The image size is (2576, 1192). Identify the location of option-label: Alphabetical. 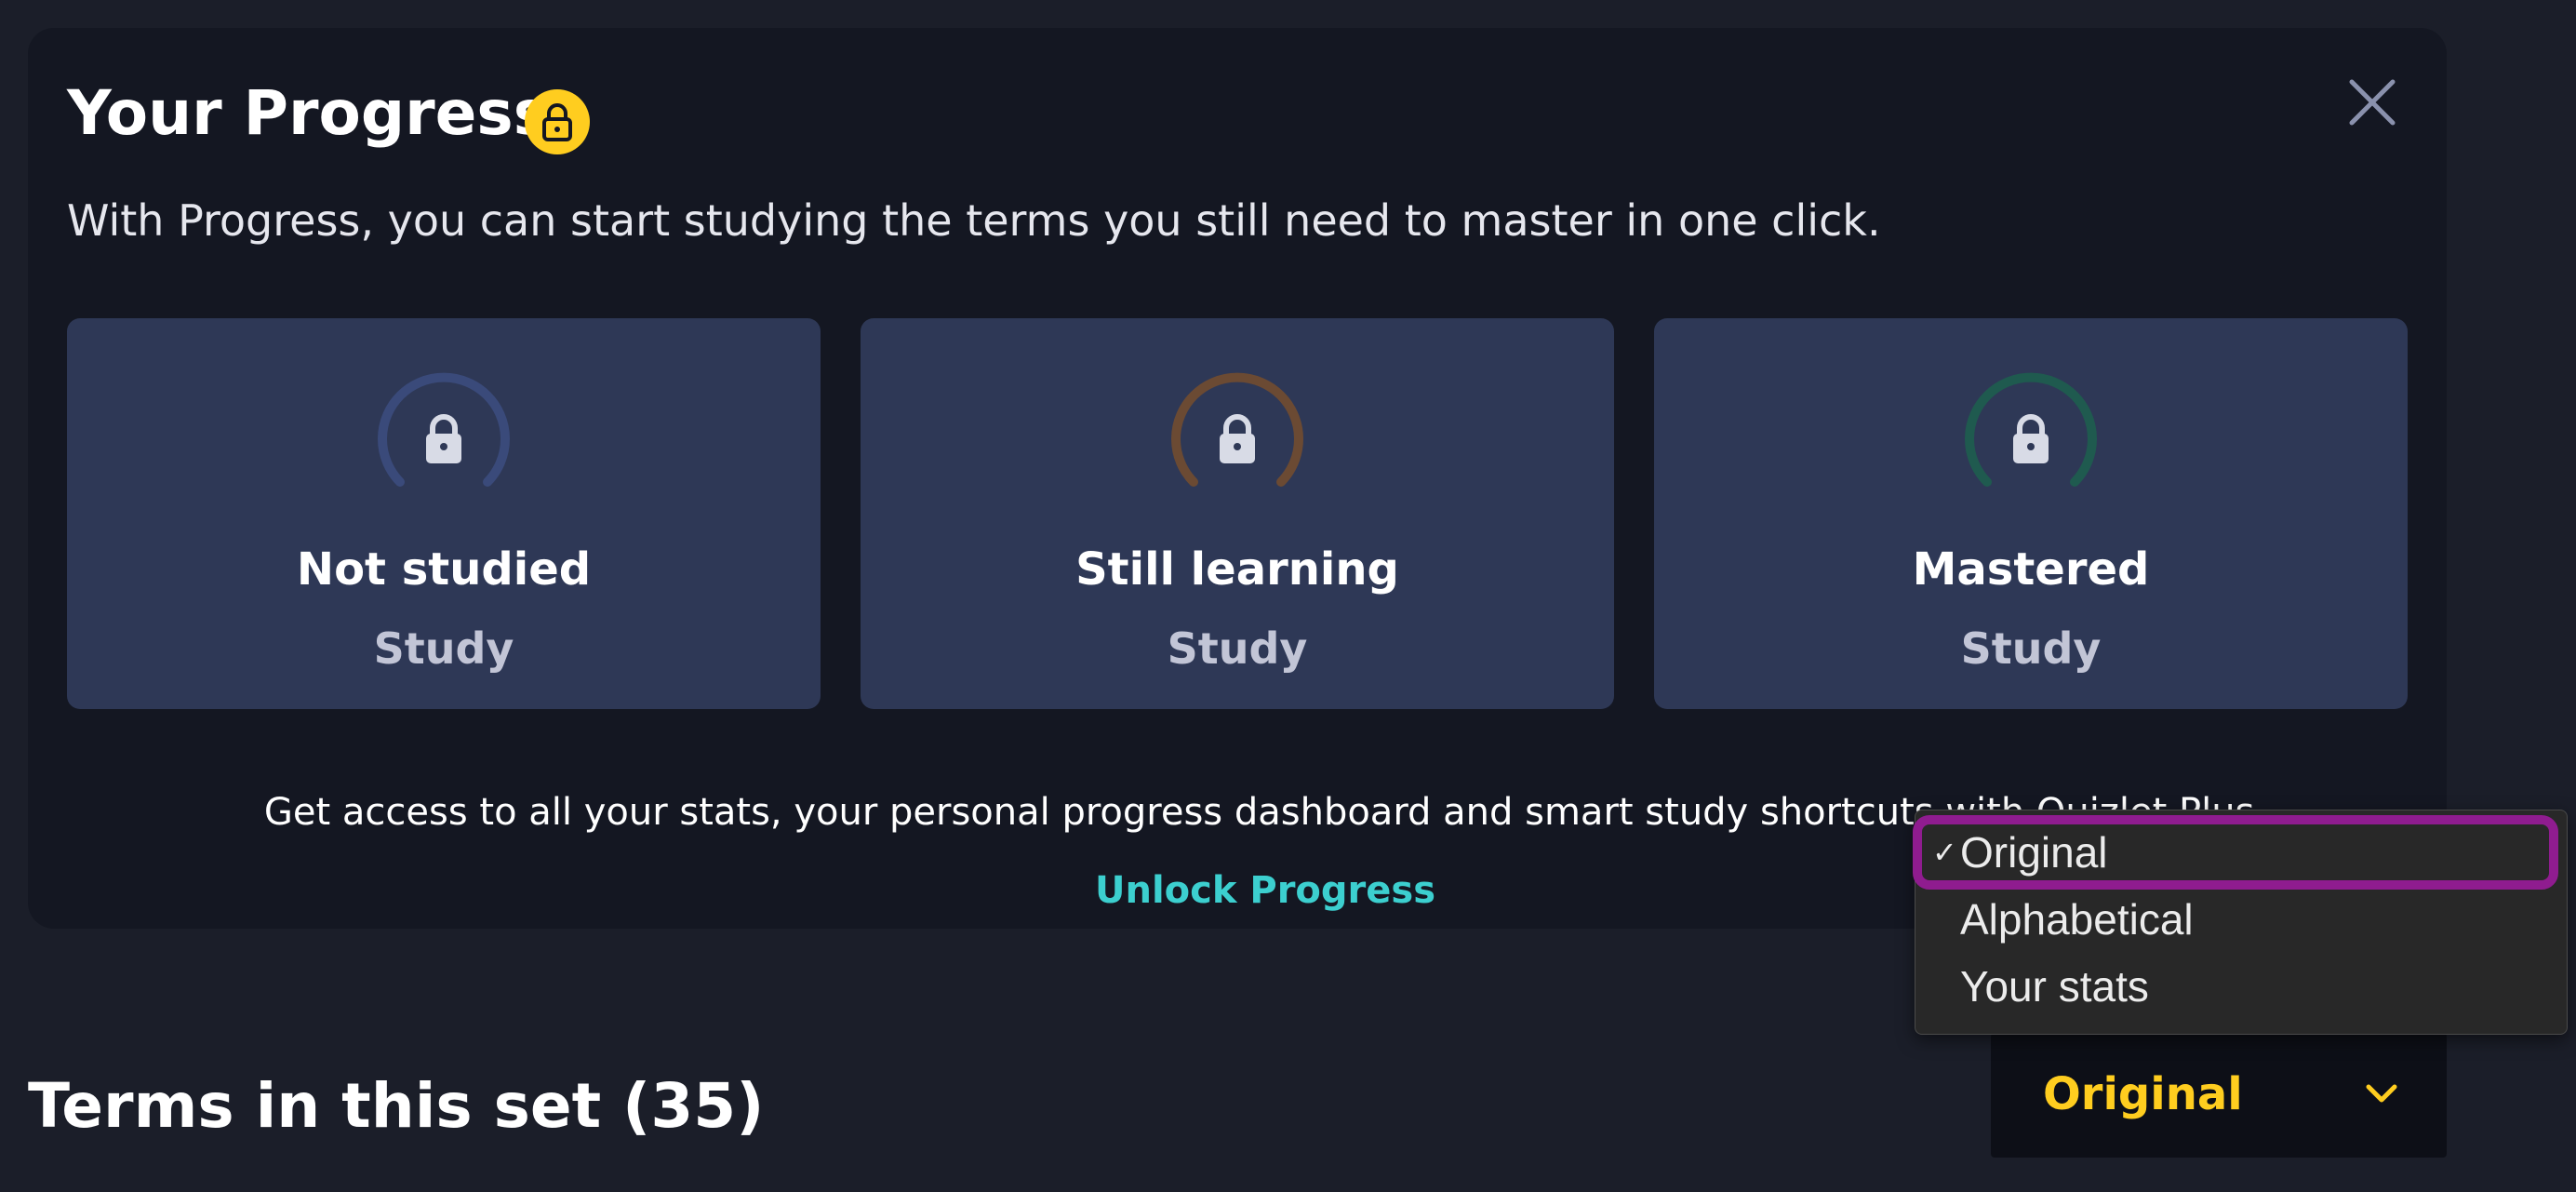
(2077, 919).